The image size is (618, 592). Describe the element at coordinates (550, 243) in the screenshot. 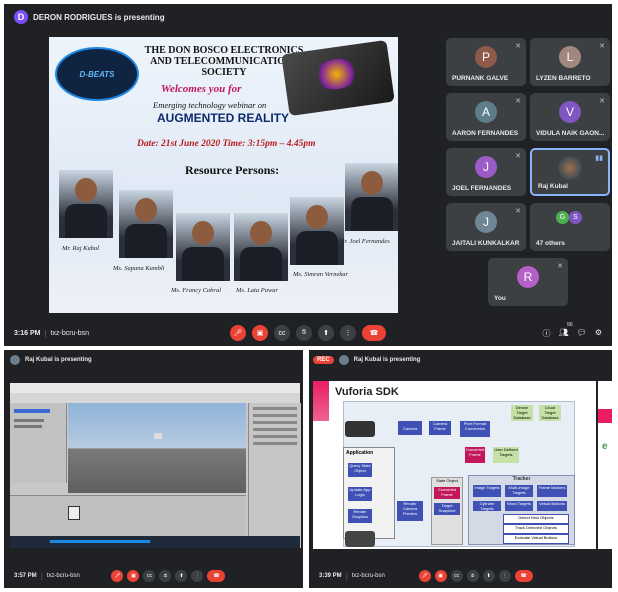

I see `others-count: 47 others` at that location.